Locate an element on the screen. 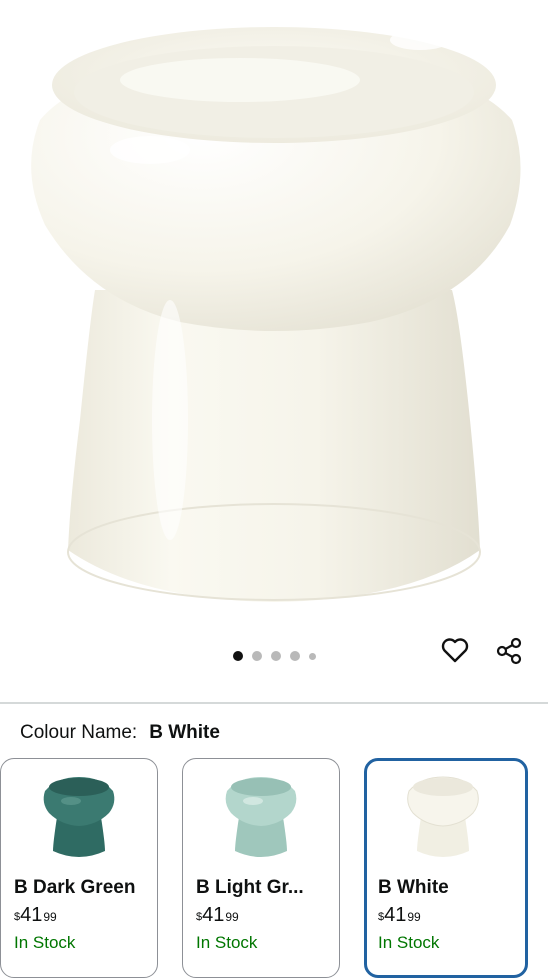  section-divider is located at coordinates (274, 703).